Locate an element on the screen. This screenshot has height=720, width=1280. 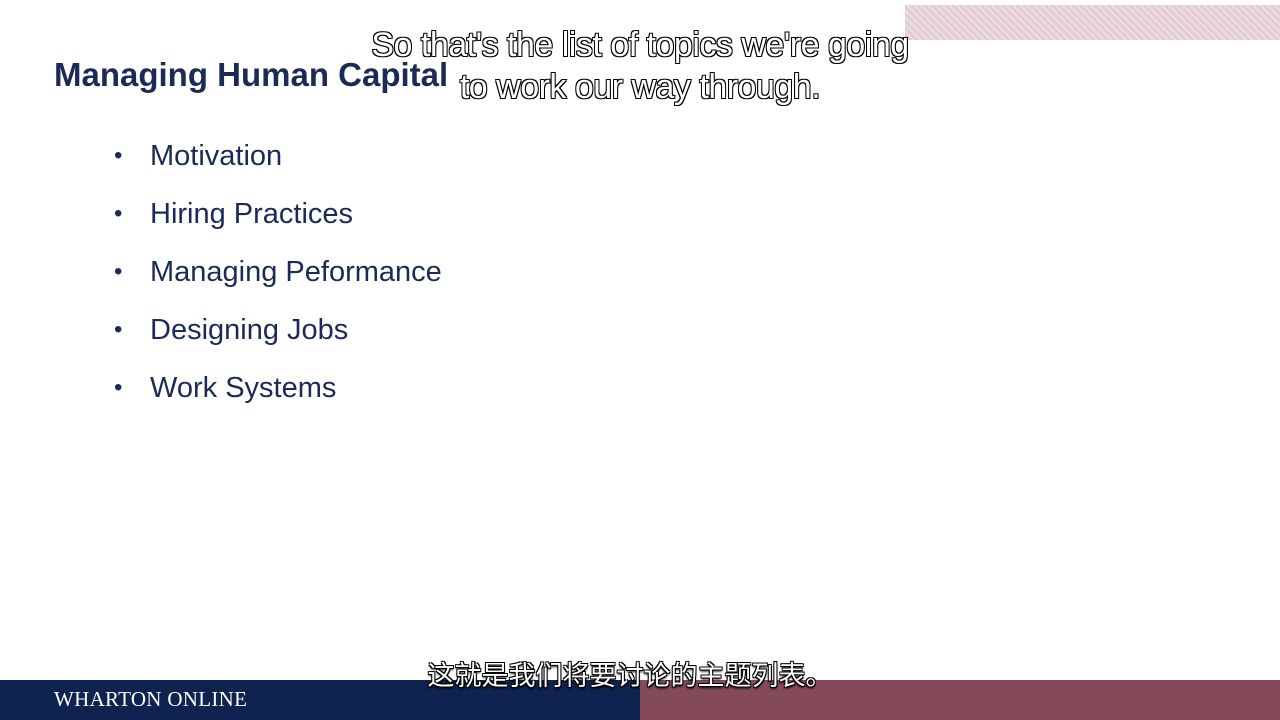
topic-item: • Hiring Practices is located at coordinates (278, 214).